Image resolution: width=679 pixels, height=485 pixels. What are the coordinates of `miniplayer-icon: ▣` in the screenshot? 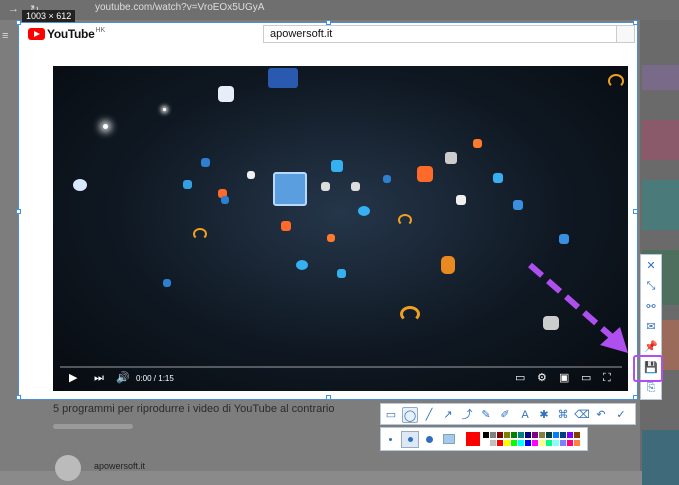 It's located at (564, 378).